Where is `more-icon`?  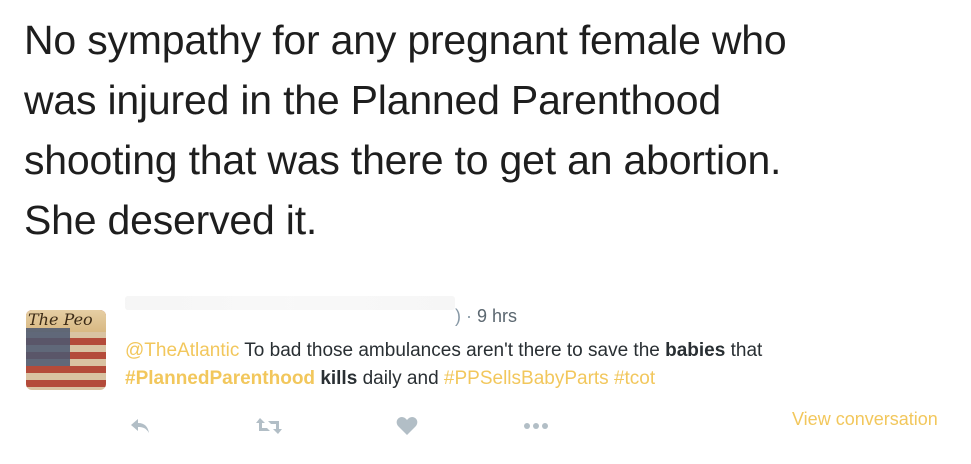 more-icon is located at coordinates (536, 426).